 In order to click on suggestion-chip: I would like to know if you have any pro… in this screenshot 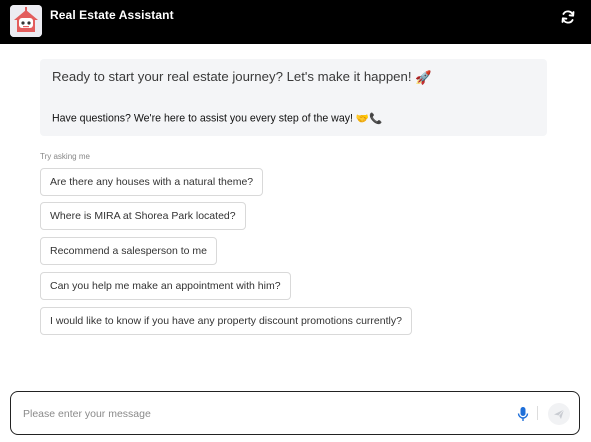, I will do `click(226, 321)`.